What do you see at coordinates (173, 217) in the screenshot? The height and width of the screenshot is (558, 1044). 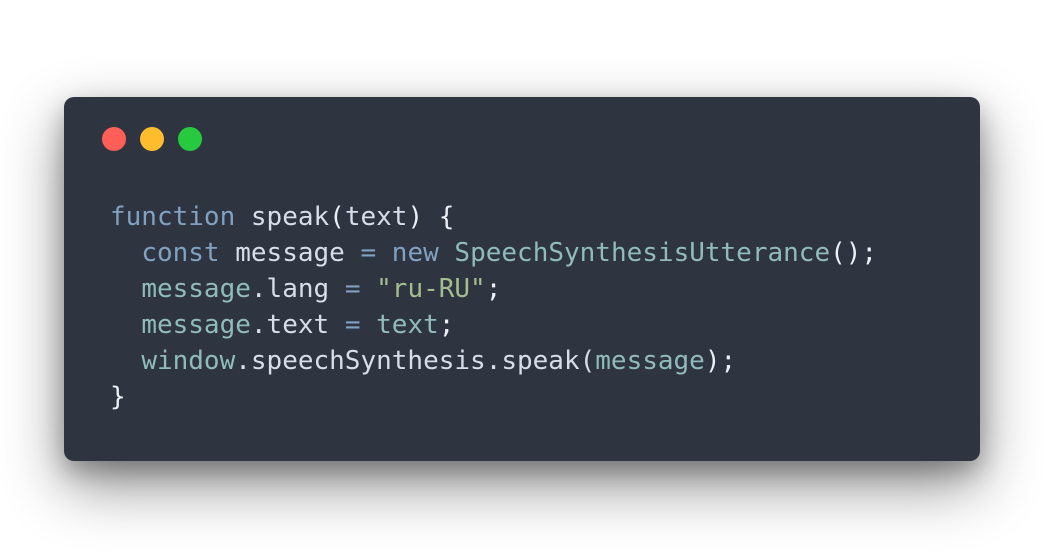 I see `code-token: function` at bounding box center [173, 217].